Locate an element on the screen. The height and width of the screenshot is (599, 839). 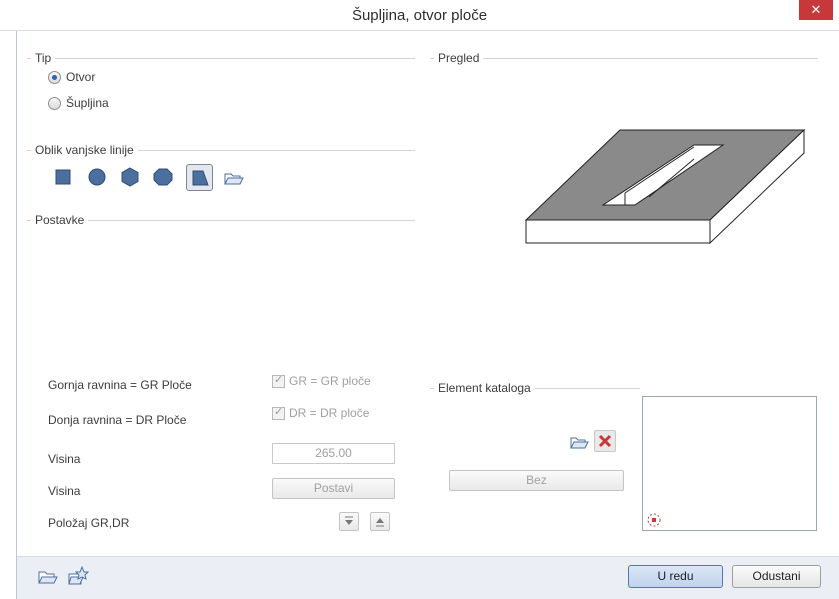
rectangle-icon is located at coordinates (63, 177).